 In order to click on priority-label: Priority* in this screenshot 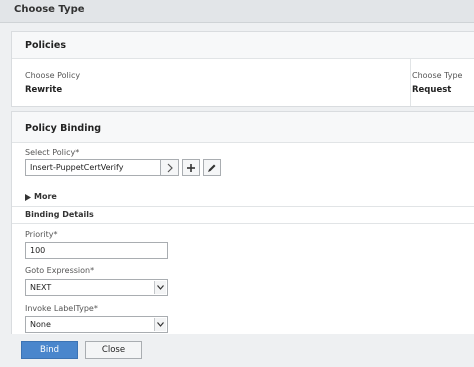, I will do `click(41, 234)`.